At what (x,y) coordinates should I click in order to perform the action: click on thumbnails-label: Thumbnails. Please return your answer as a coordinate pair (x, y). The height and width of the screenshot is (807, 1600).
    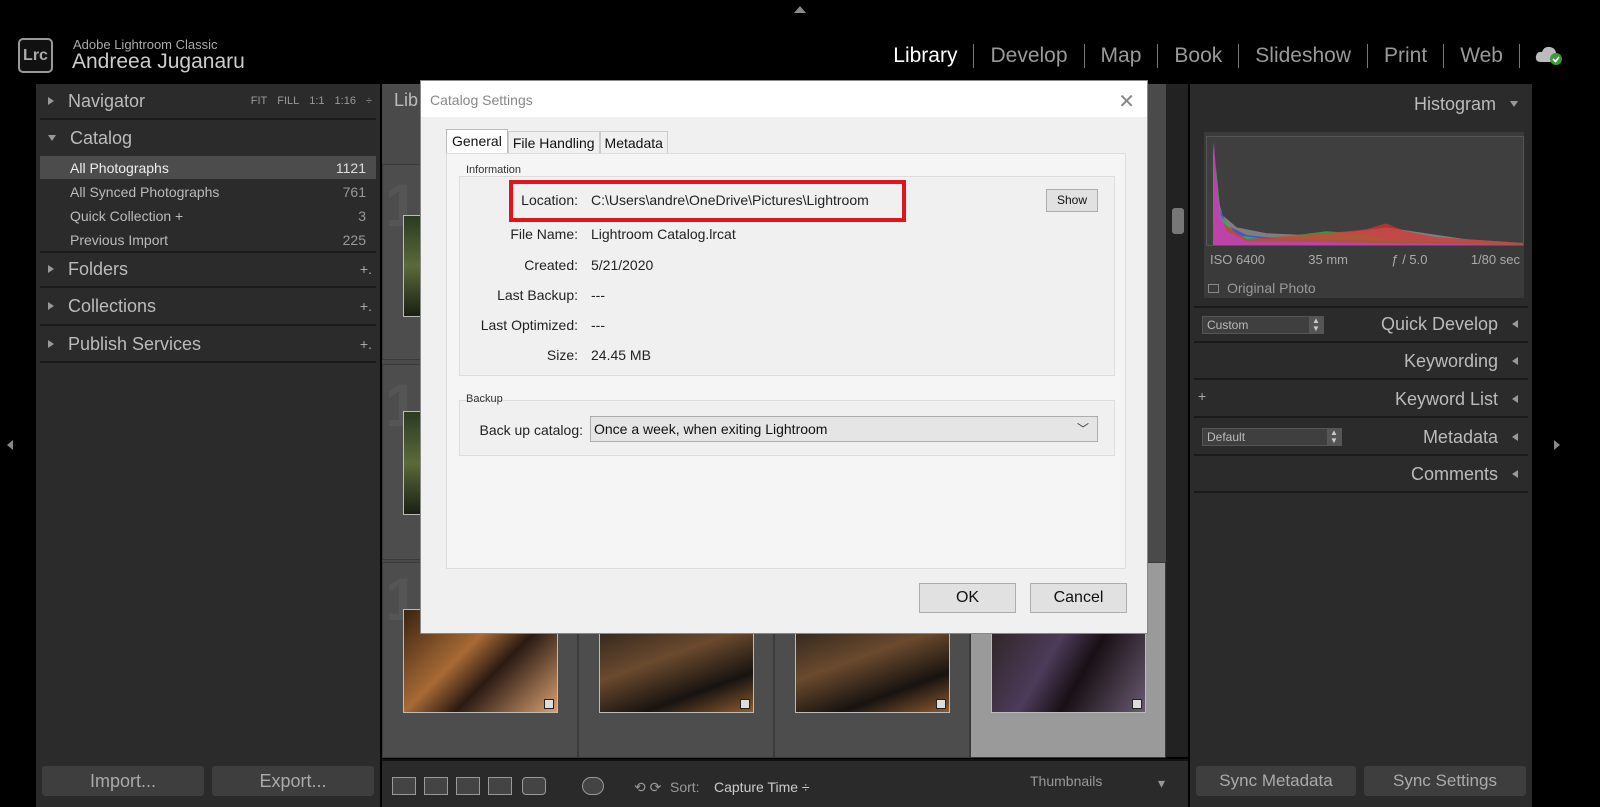
    Looking at the image, I should click on (1066, 781).